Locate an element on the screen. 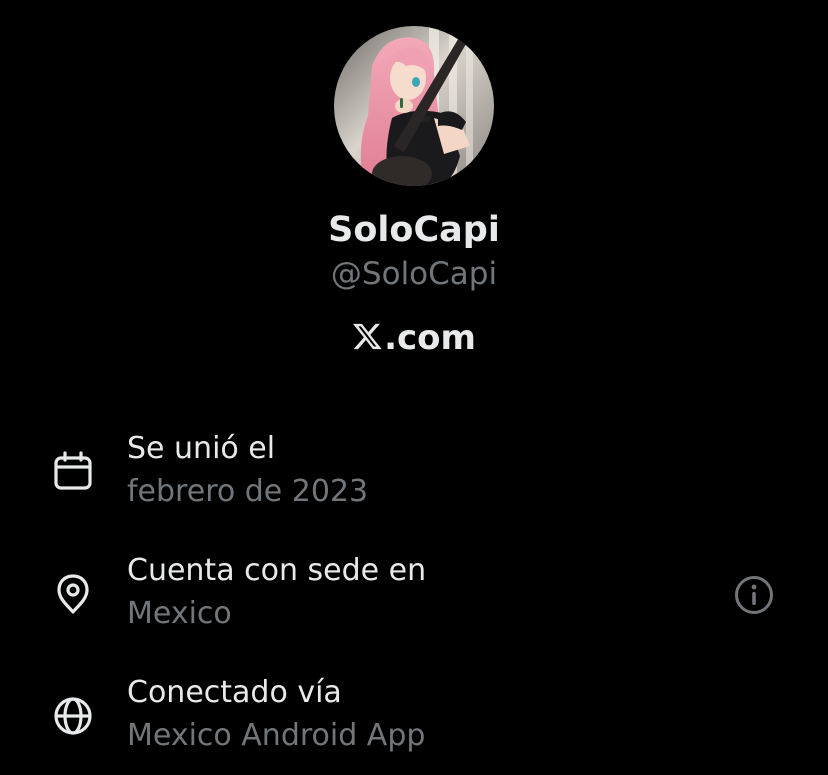 The width and height of the screenshot is (828, 775). connected-value: Mexico Android App is located at coordinates (276, 735).